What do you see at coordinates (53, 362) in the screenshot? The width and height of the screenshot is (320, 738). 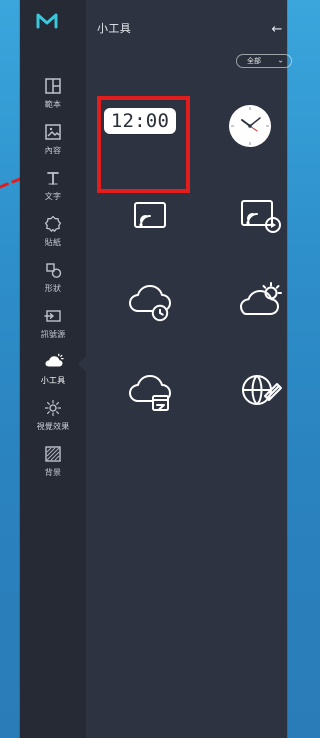 I see `weather-widget-icon` at bounding box center [53, 362].